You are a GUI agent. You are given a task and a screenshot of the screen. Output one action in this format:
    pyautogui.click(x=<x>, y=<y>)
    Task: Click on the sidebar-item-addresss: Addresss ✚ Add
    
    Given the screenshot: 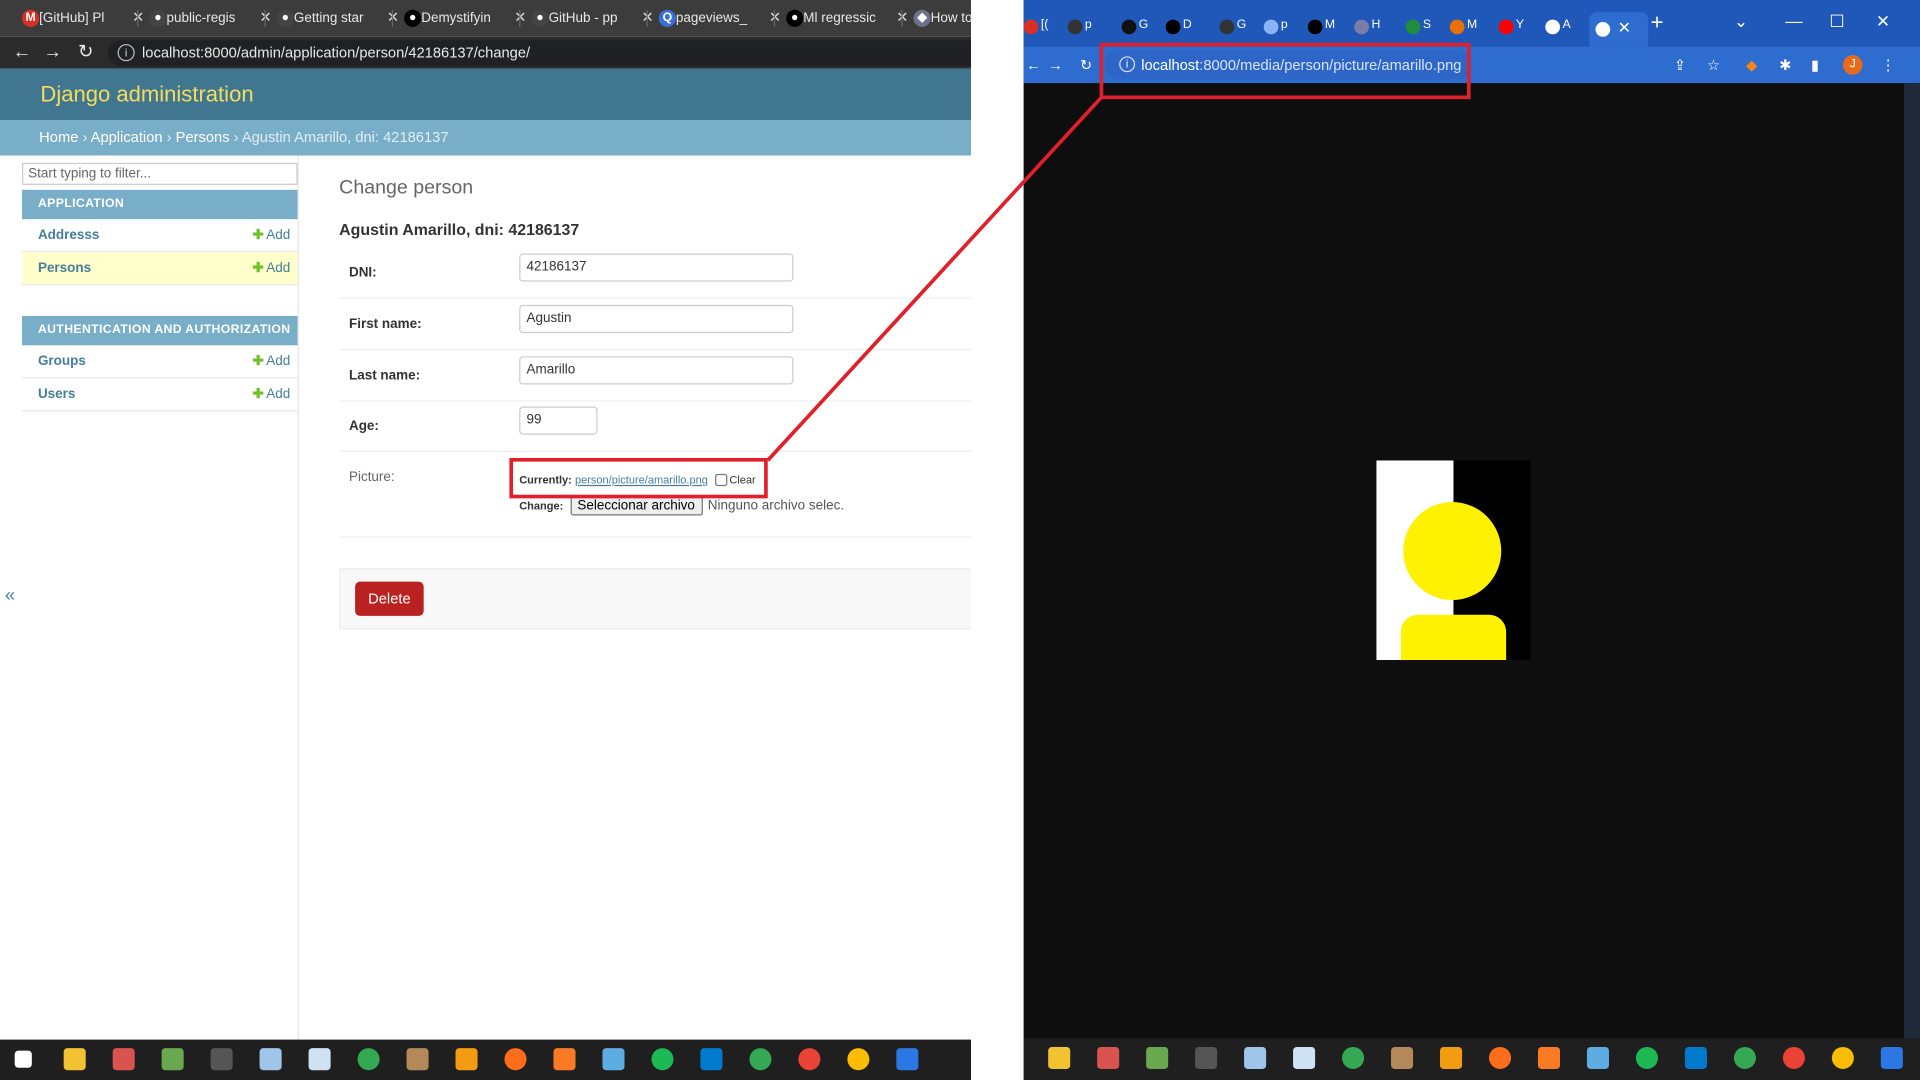 What is the action you would take?
    pyautogui.click(x=160, y=236)
    